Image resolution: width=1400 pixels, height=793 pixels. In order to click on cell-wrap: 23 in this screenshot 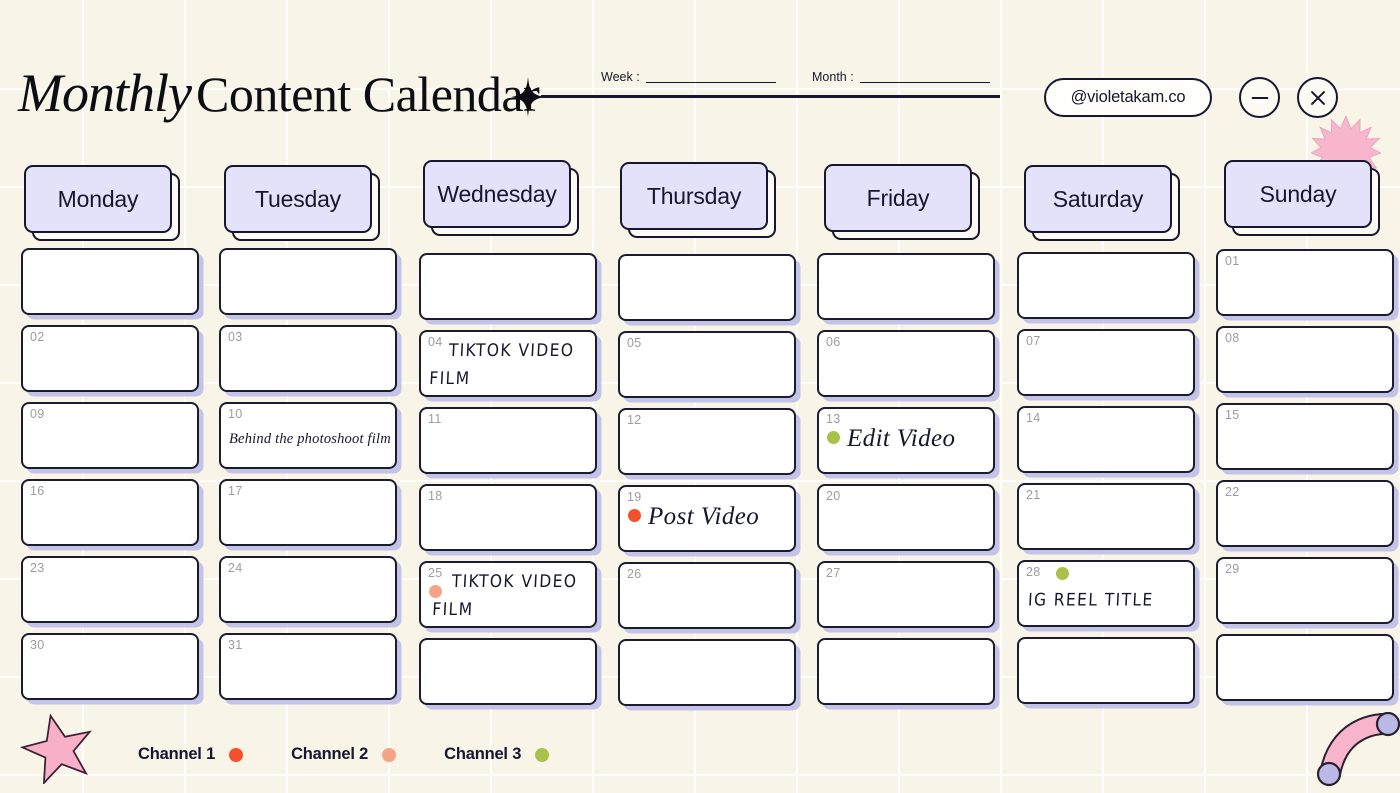, I will do `click(104, 594)`.